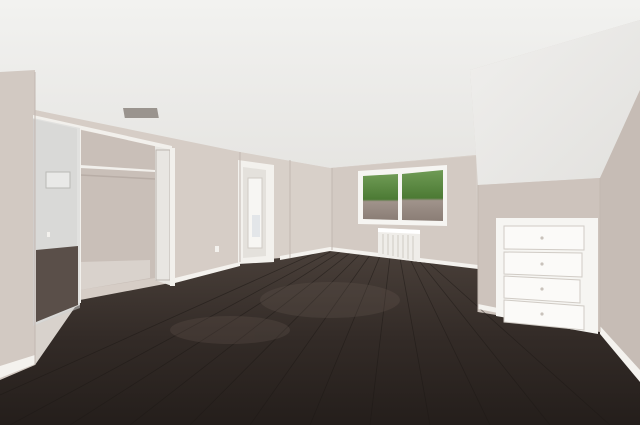 The height and width of the screenshot is (425, 640). Describe the element at coordinates (402, 195) in the screenshot. I see `window` at that location.